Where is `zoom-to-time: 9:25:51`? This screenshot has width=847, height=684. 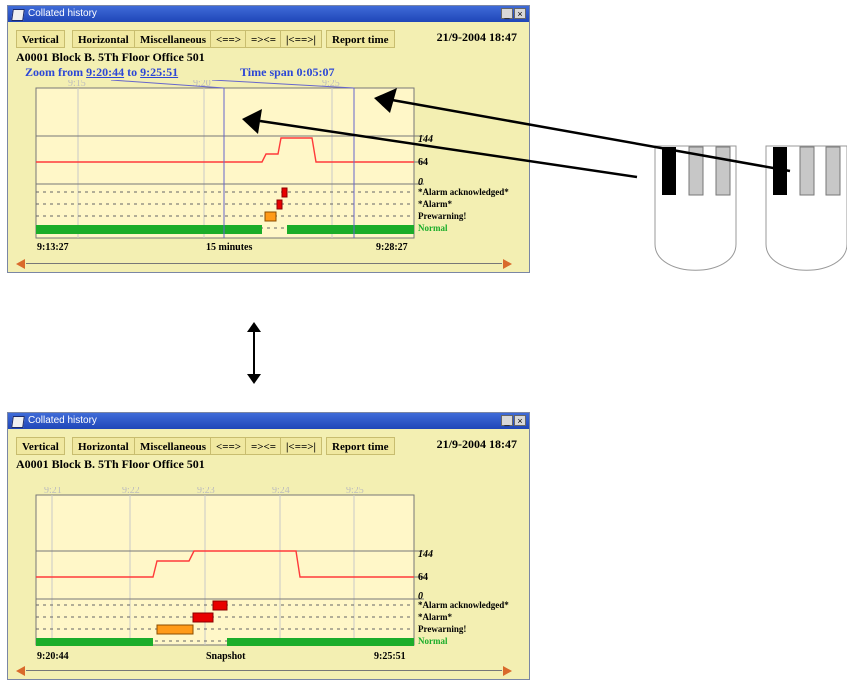 zoom-to-time: 9:25:51 is located at coordinates (159, 72).